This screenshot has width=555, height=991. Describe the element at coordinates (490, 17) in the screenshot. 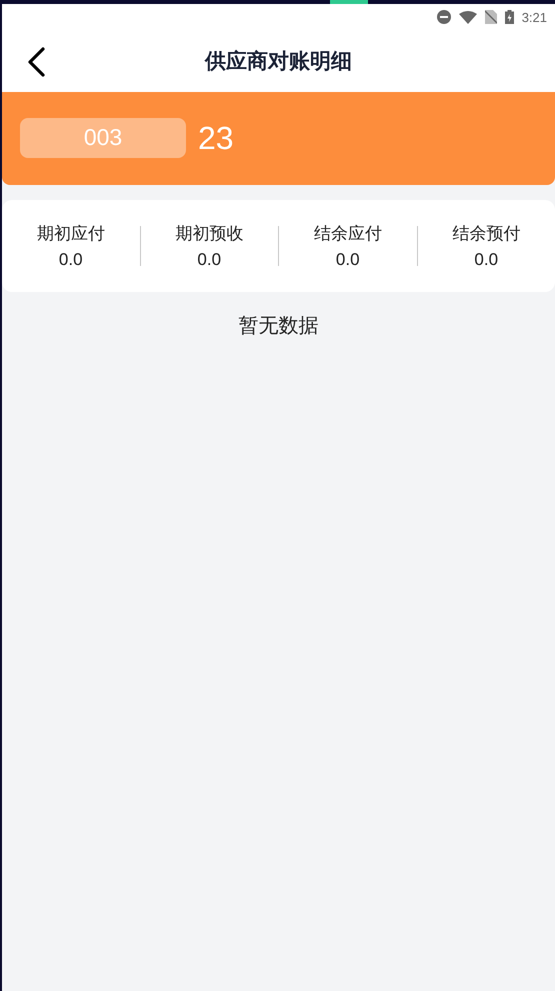

I see `no-sim-icon` at that location.